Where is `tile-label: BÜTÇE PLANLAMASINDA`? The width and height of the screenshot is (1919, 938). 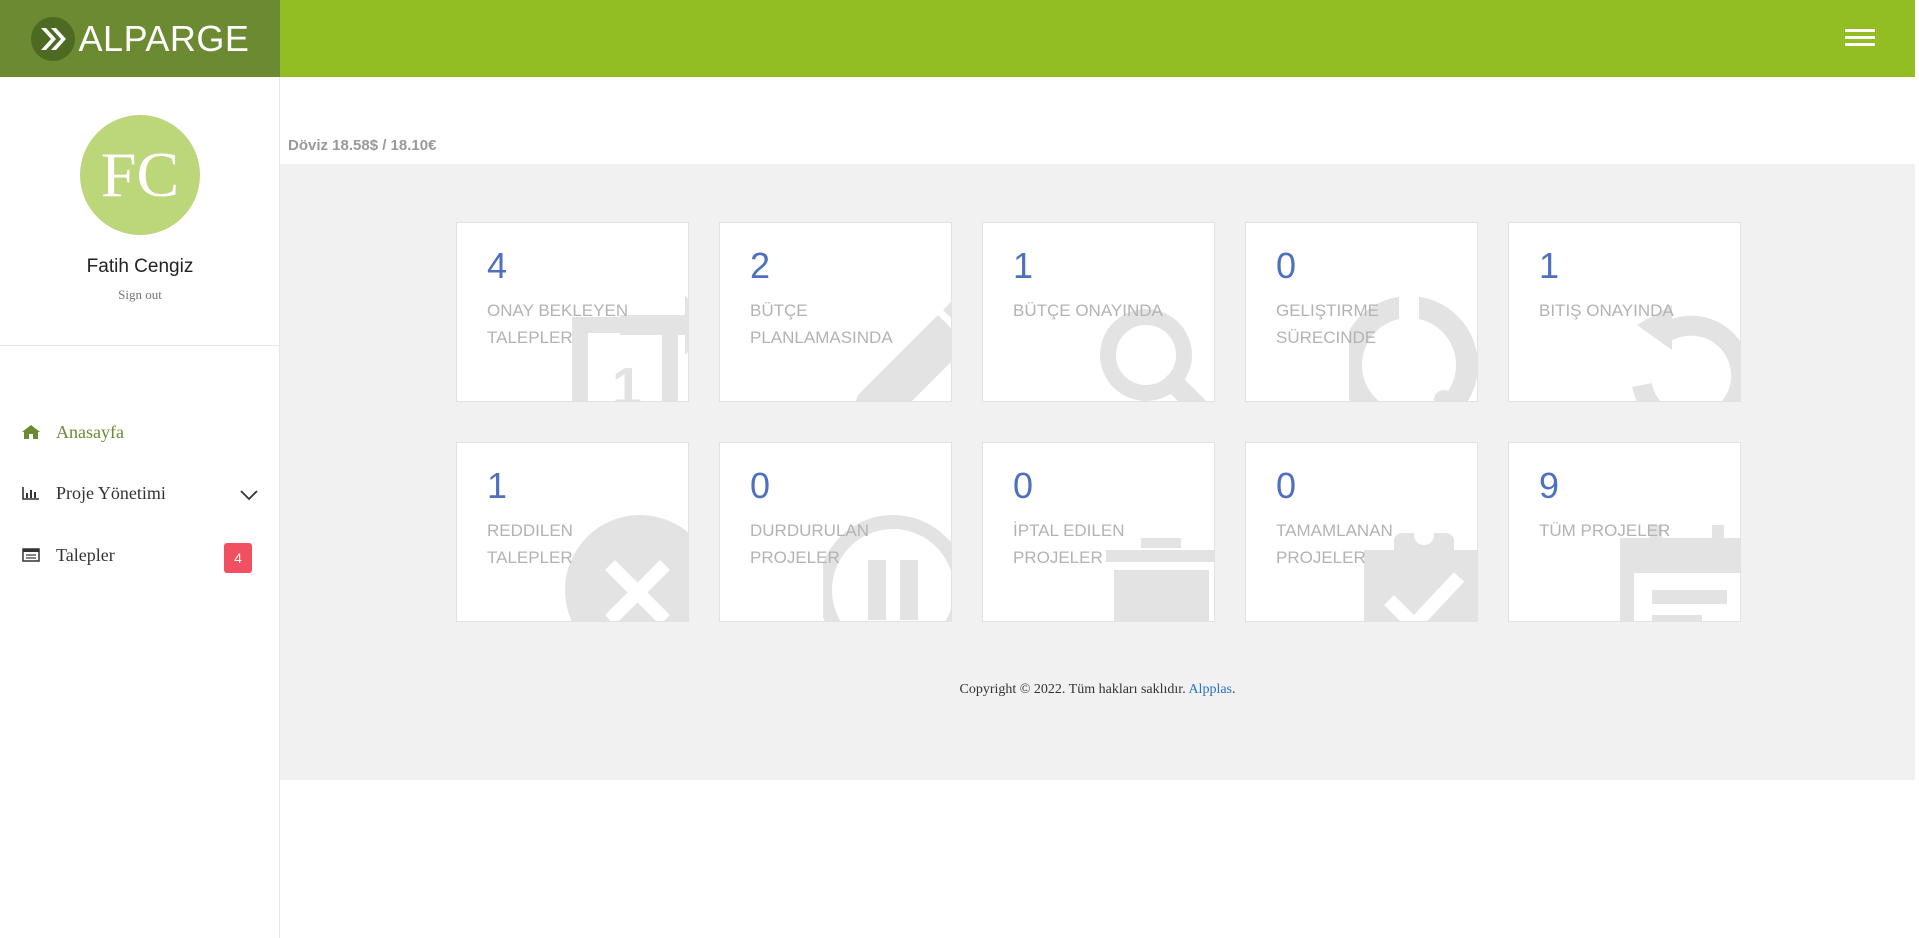 tile-label: BÜTÇE PLANLAMASINDA is located at coordinates (821, 324).